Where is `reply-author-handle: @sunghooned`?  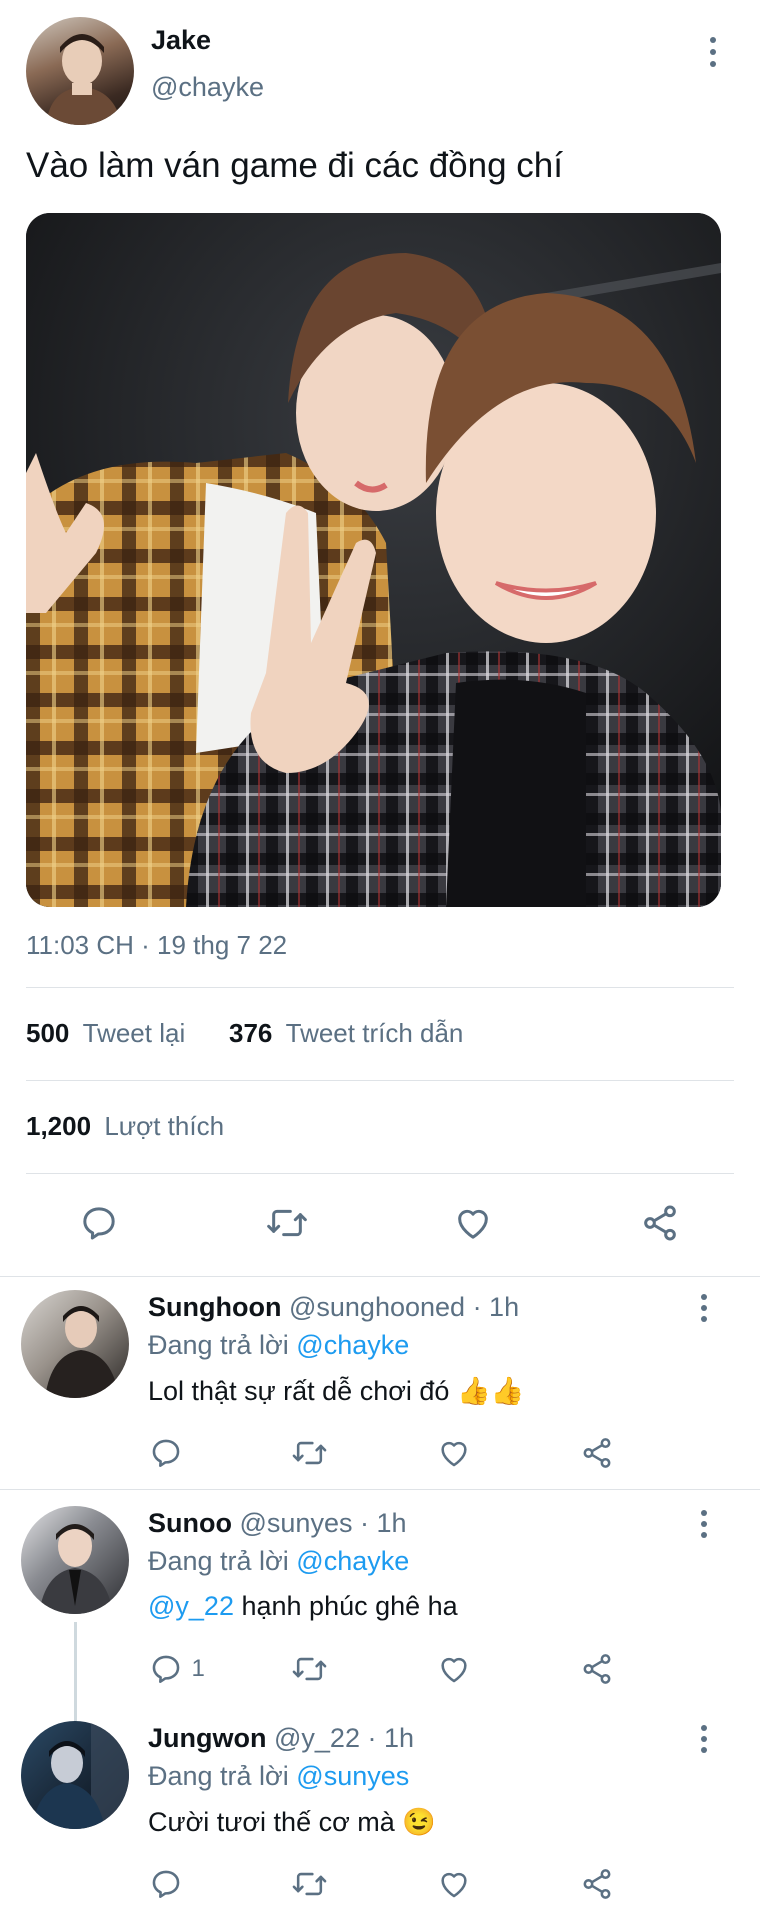
reply-author-handle: @sunghooned is located at coordinates (377, 1307).